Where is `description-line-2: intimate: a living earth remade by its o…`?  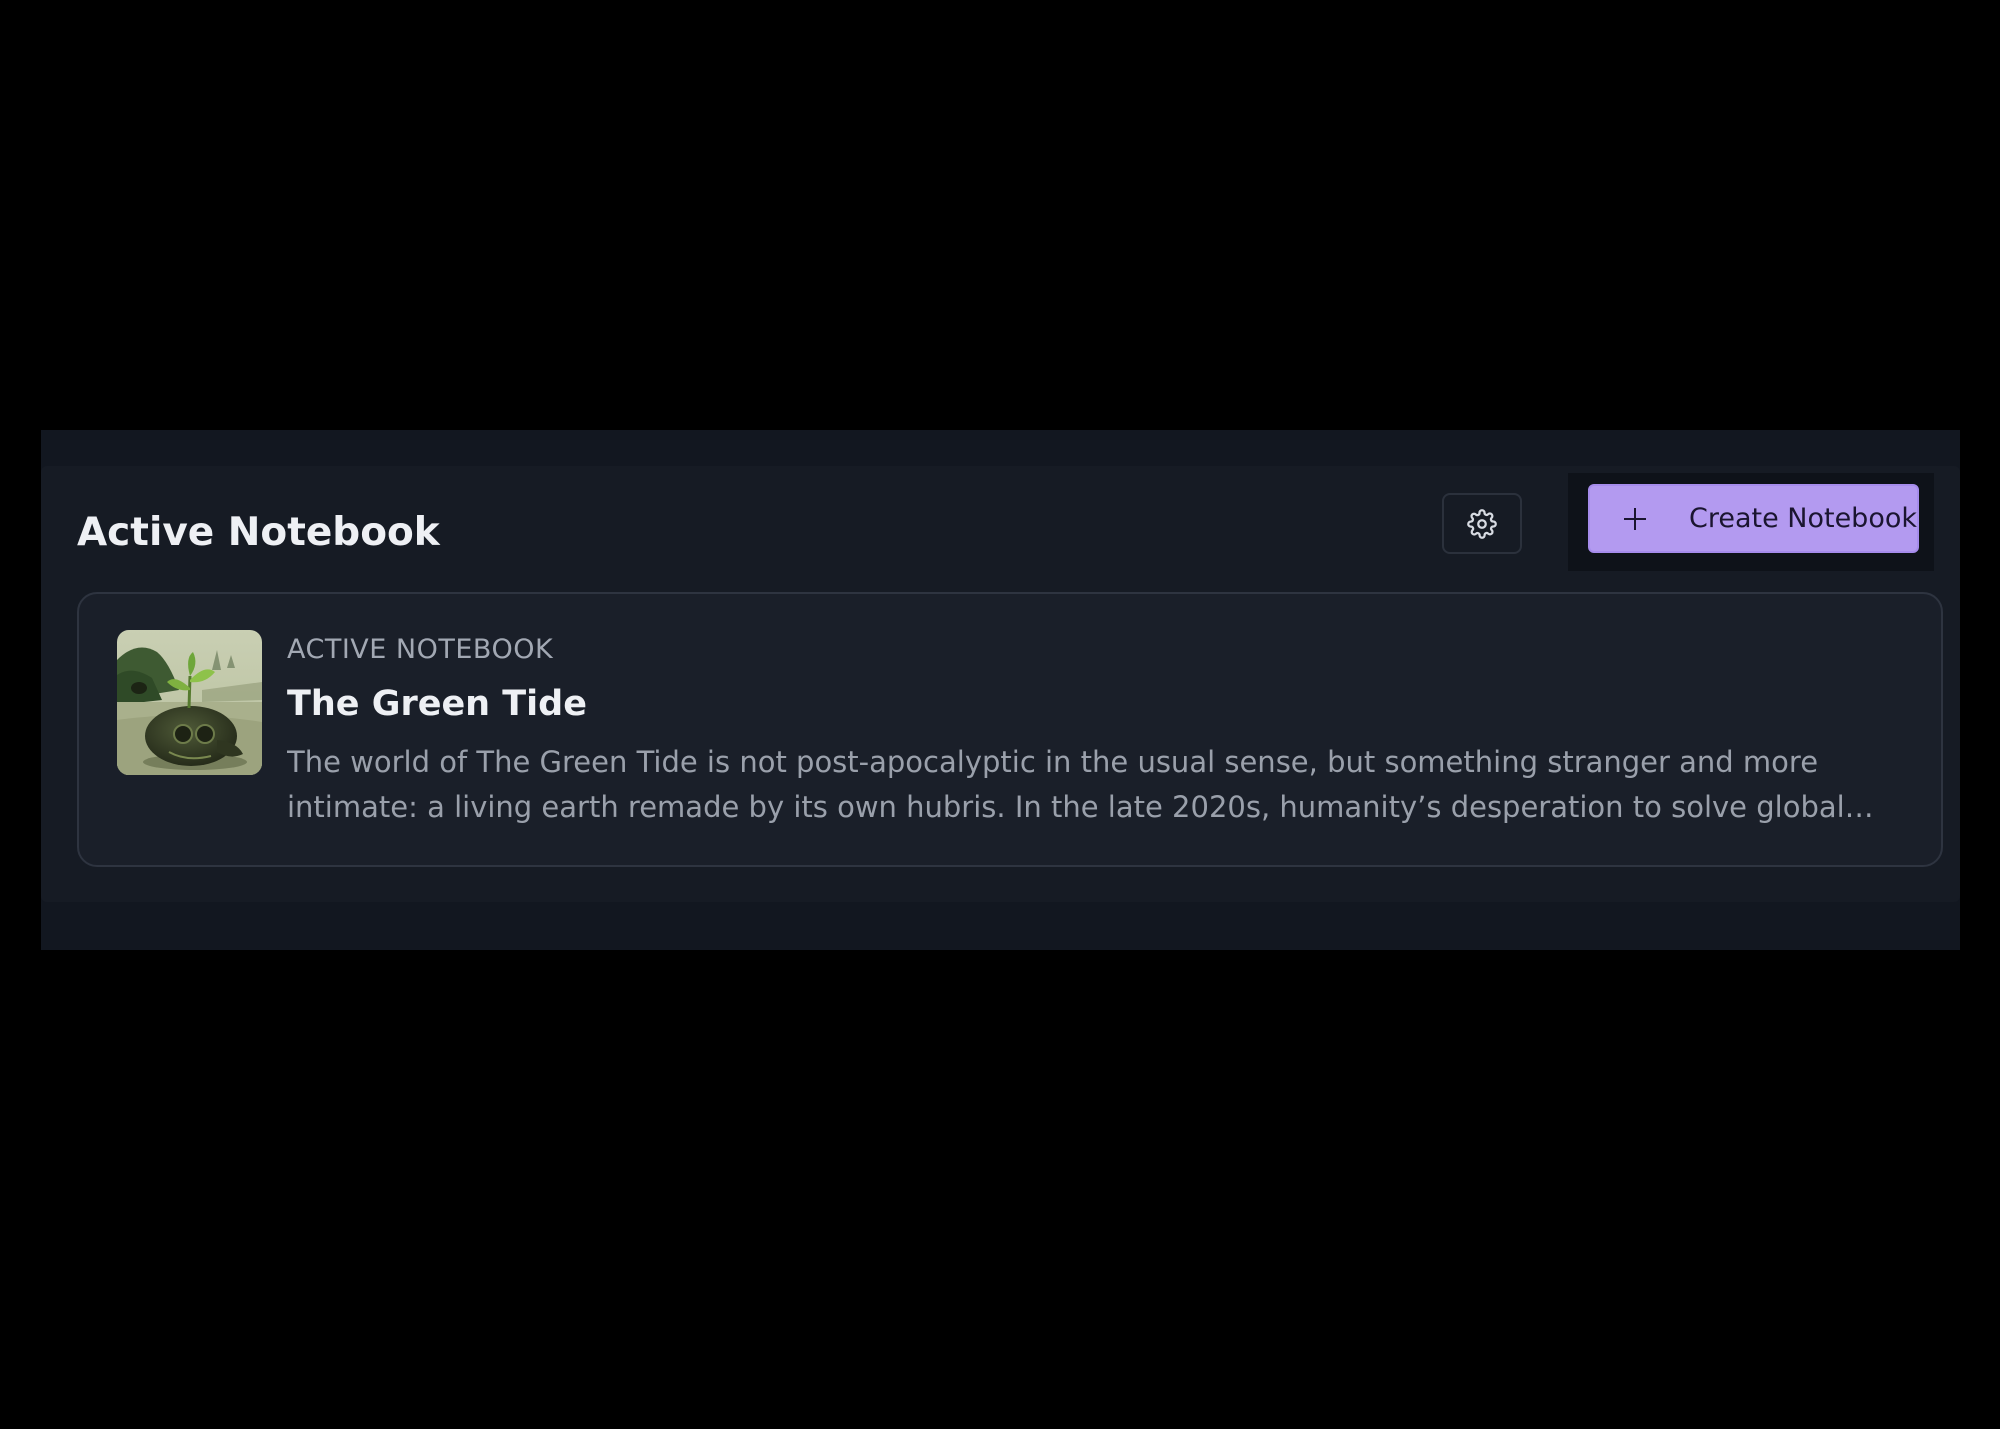
description-line-2: intimate: a living earth remade by its o… is located at coordinates (1080, 807).